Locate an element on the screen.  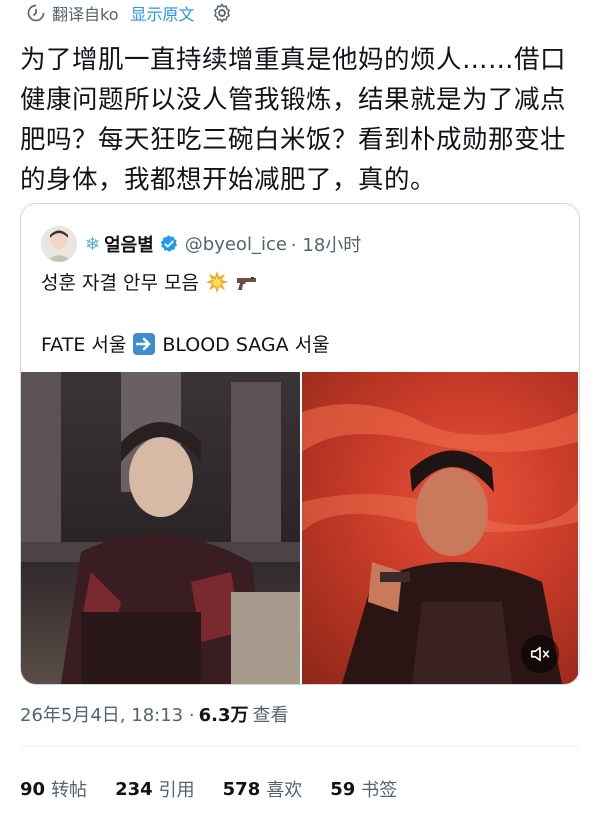
stat-count: 578 is located at coordinates (241, 789).